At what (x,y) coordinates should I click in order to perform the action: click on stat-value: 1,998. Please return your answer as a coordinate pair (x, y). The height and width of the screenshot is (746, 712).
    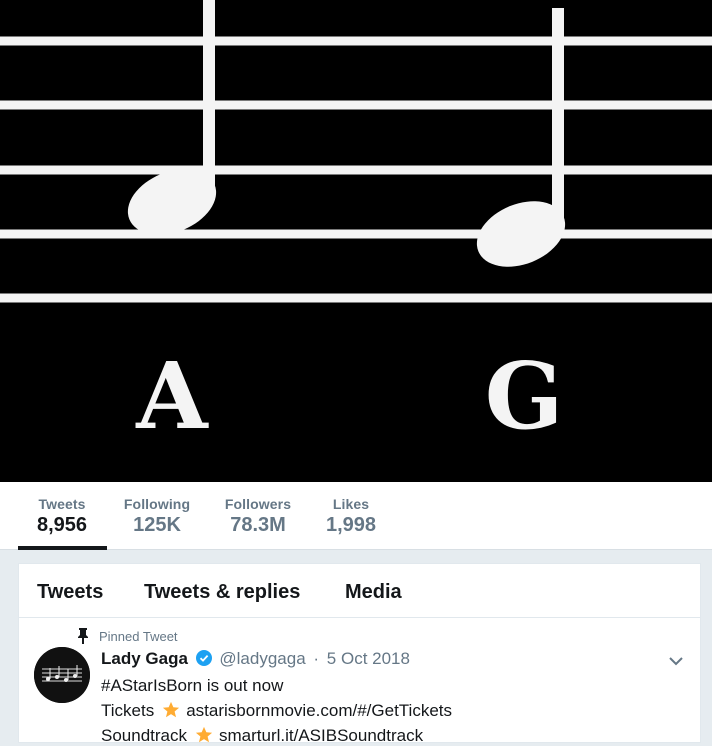
    Looking at the image, I should click on (351, 525).